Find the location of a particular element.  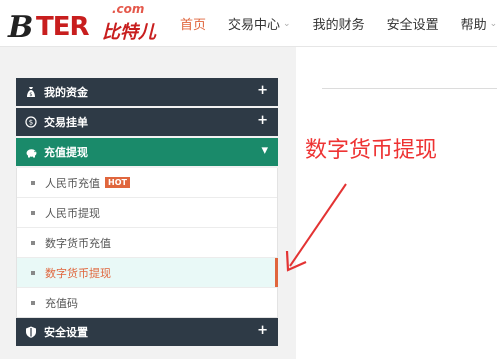

submenu-item-crypto-deposit: 数字货币充值 is located at coordinates (147, 242).